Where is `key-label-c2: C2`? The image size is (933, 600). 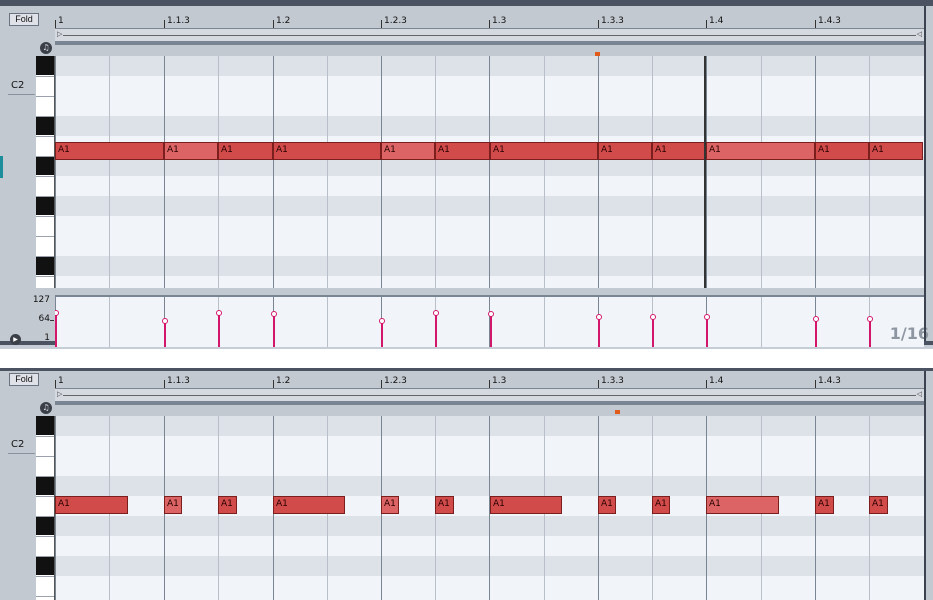 key-label-c2: C2 is located at coordinates (18, 444).